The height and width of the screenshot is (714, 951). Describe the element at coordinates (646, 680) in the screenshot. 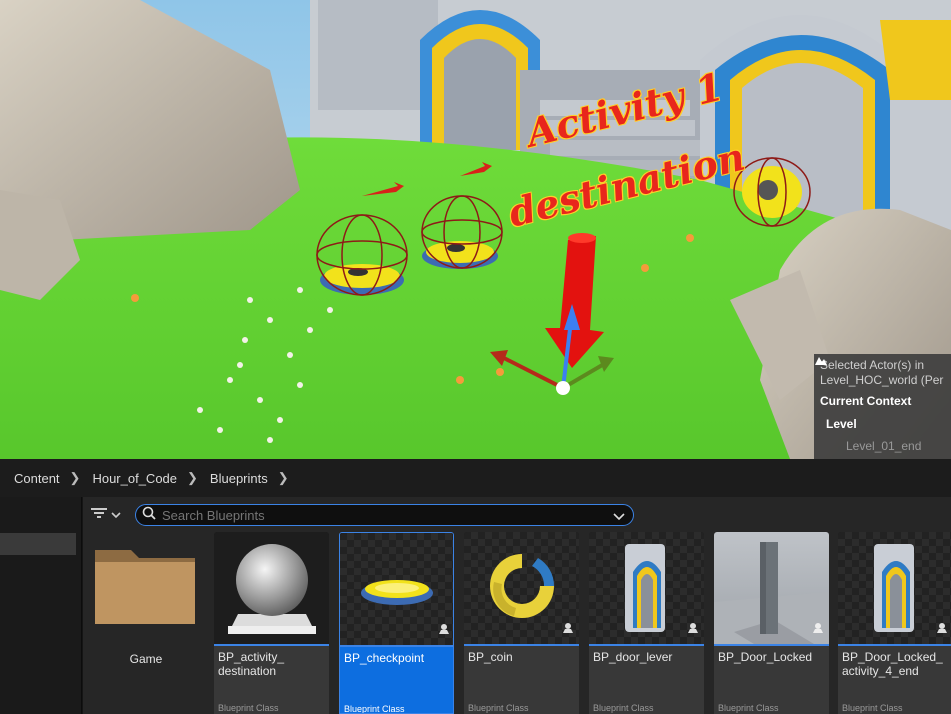

I see `asset-info: BP_door_lever Blueprint Class` at that location.